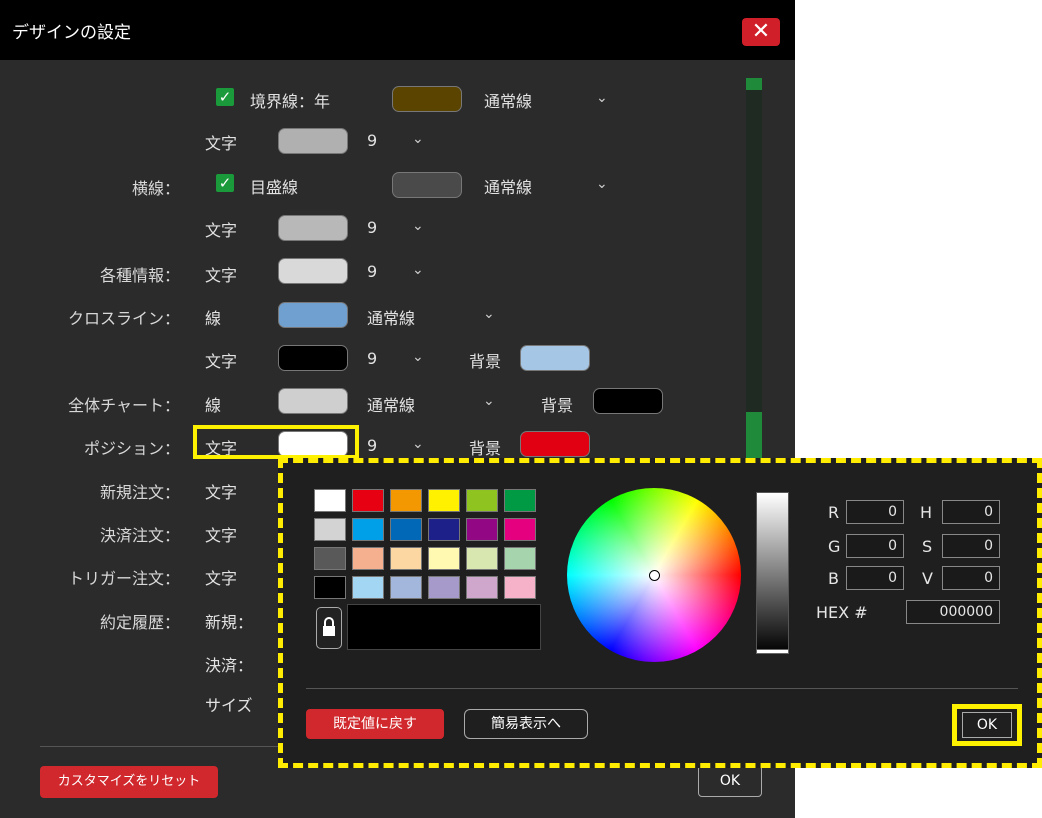  I want to click on h-field: 0, so click(971, 512).